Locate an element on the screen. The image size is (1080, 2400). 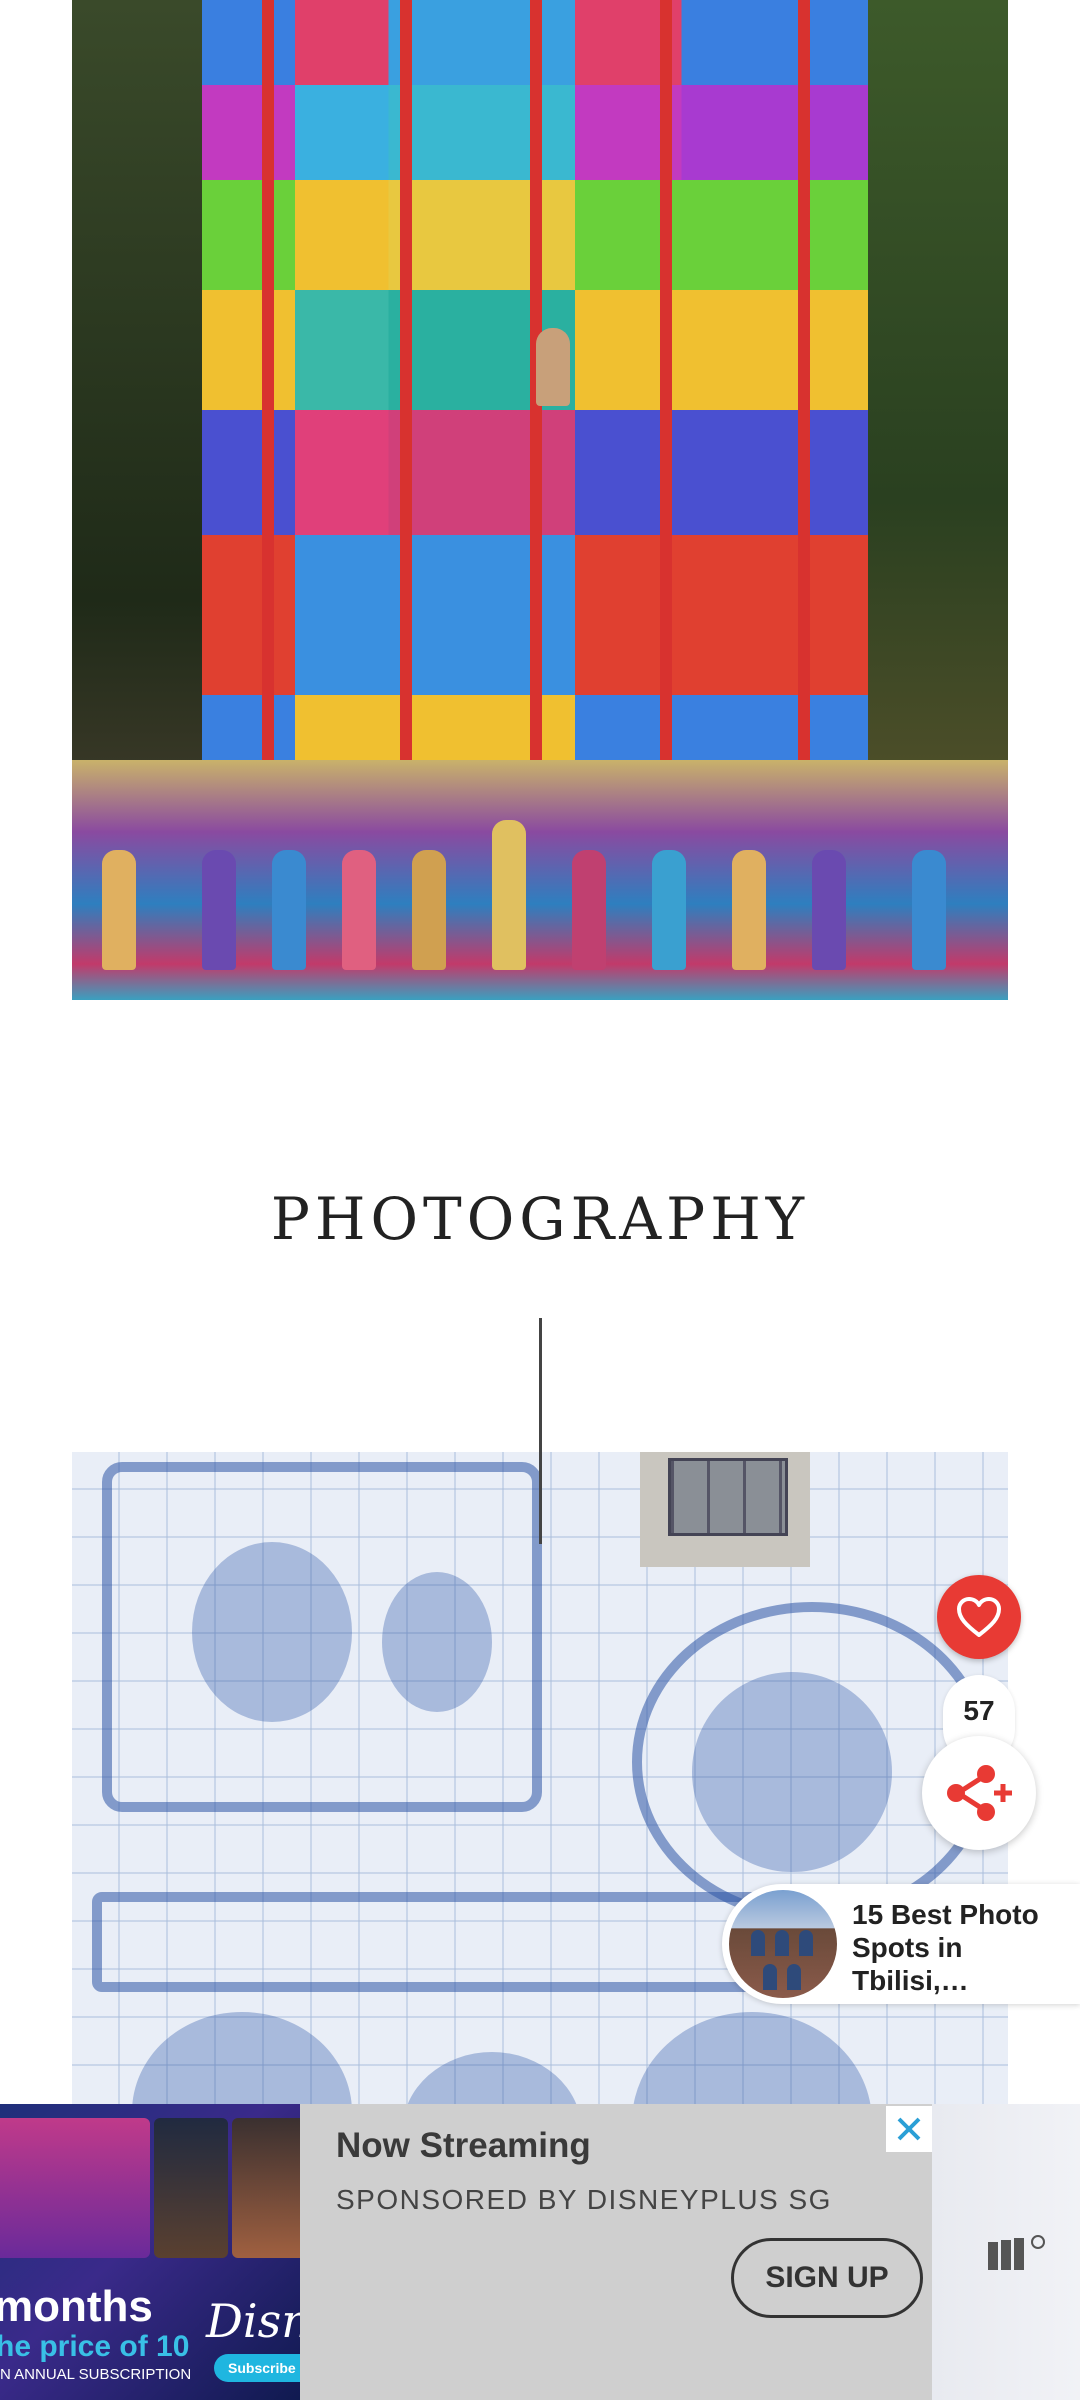
close-icon is located at coordinates (909, 2129).